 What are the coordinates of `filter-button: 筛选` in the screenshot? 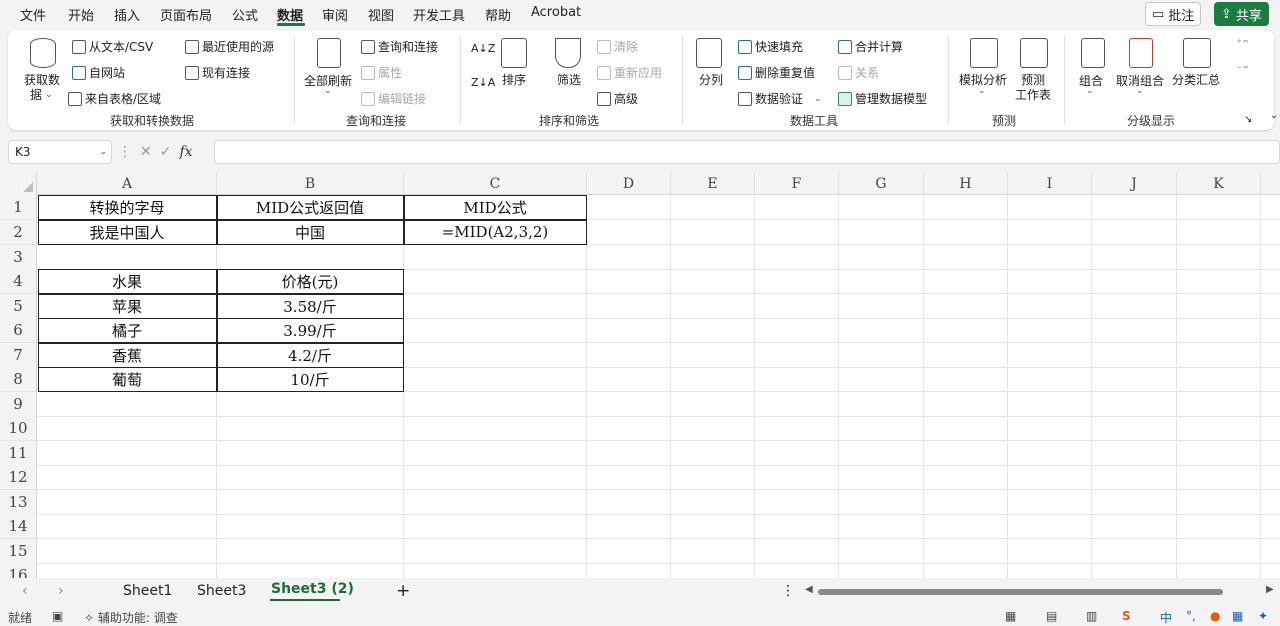 It's located at (569, 79).